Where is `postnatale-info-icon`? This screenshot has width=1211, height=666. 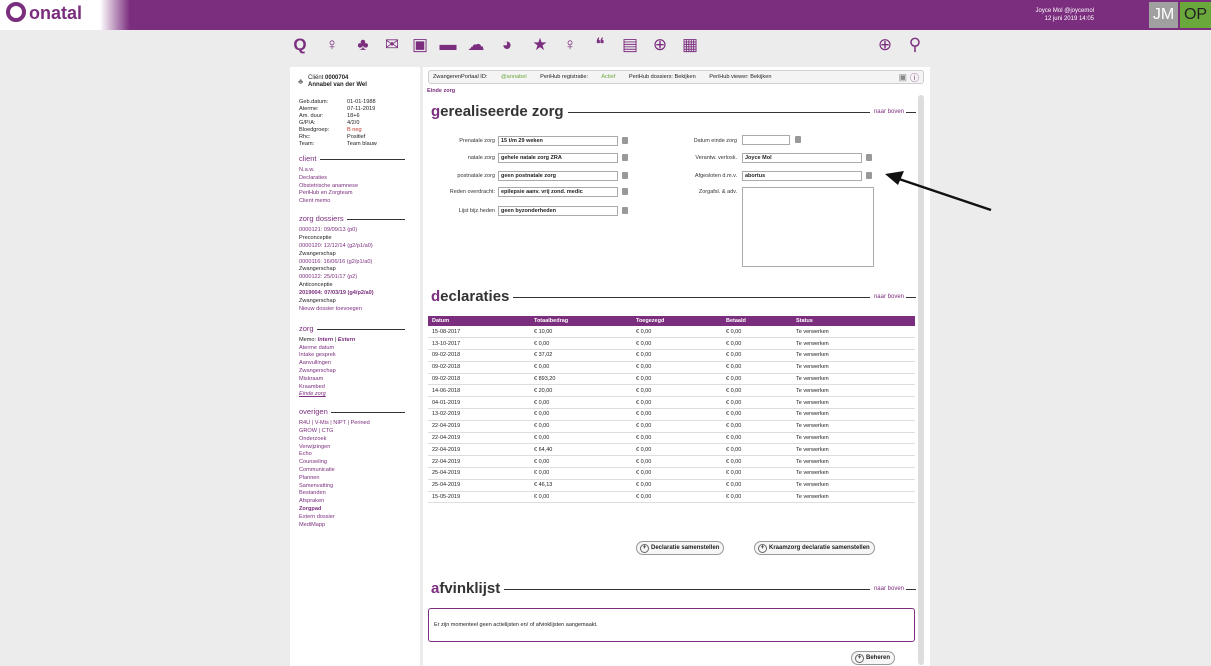 postnatale-info-icon is located at coordinates (625, 175).